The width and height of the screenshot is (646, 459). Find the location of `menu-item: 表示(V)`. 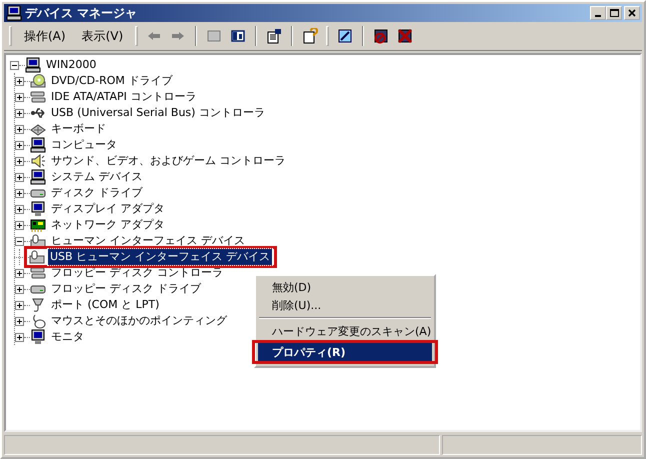

menu-item: 表示(V) is located at coordinates (102, 36).